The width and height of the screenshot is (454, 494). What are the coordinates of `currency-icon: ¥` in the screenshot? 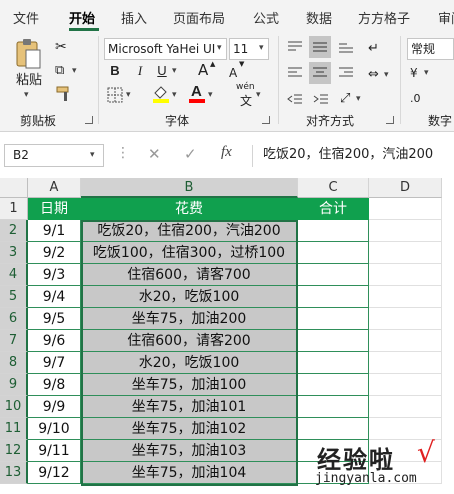 It's located at (414, 73).